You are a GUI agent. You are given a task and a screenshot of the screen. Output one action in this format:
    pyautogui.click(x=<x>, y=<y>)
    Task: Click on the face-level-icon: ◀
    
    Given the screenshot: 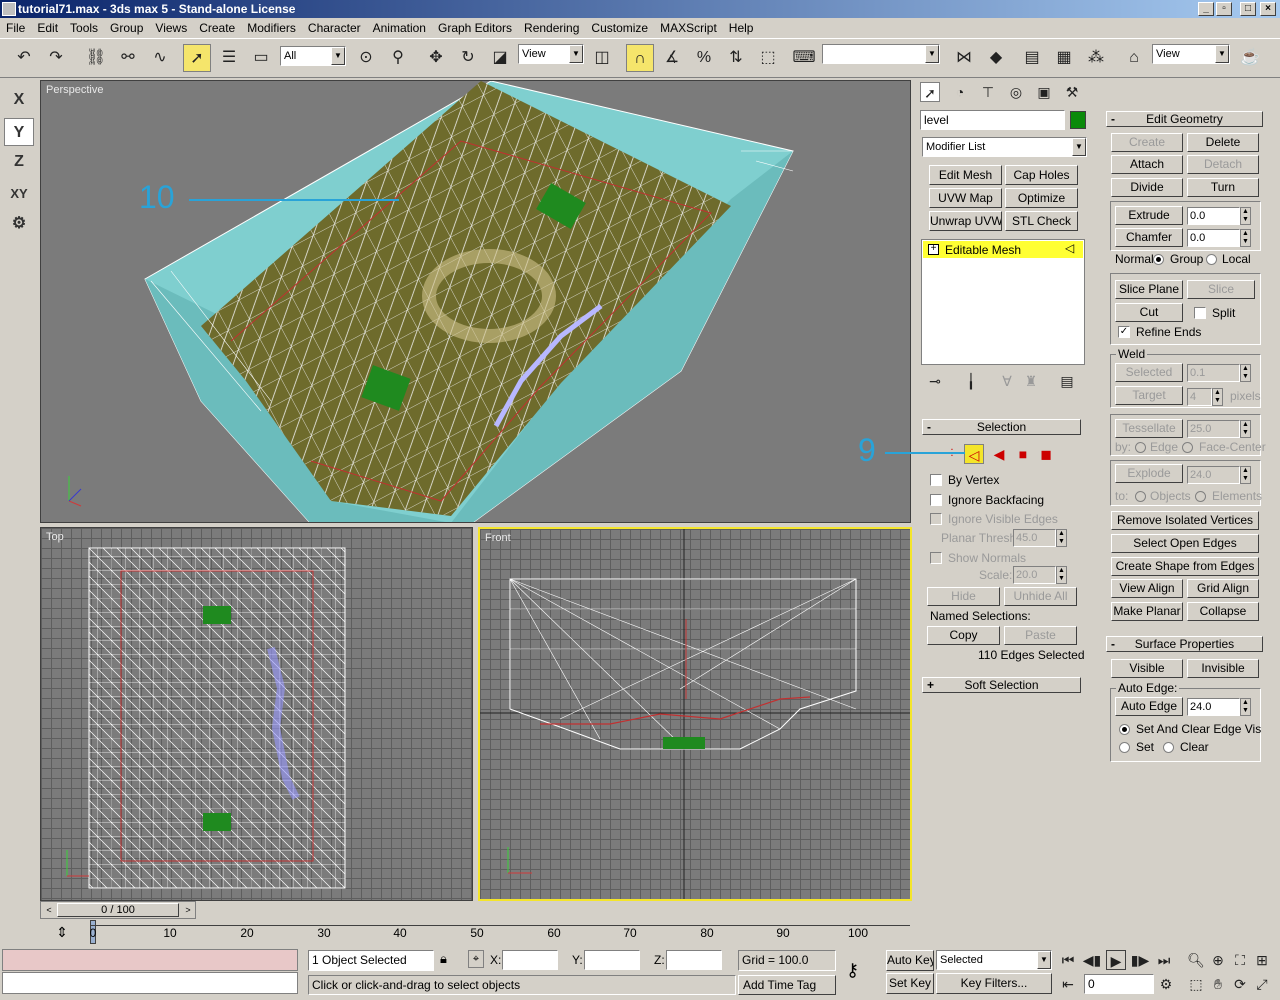 What is the action you would take?
    pyautogui.click(x=999, y=454)
    